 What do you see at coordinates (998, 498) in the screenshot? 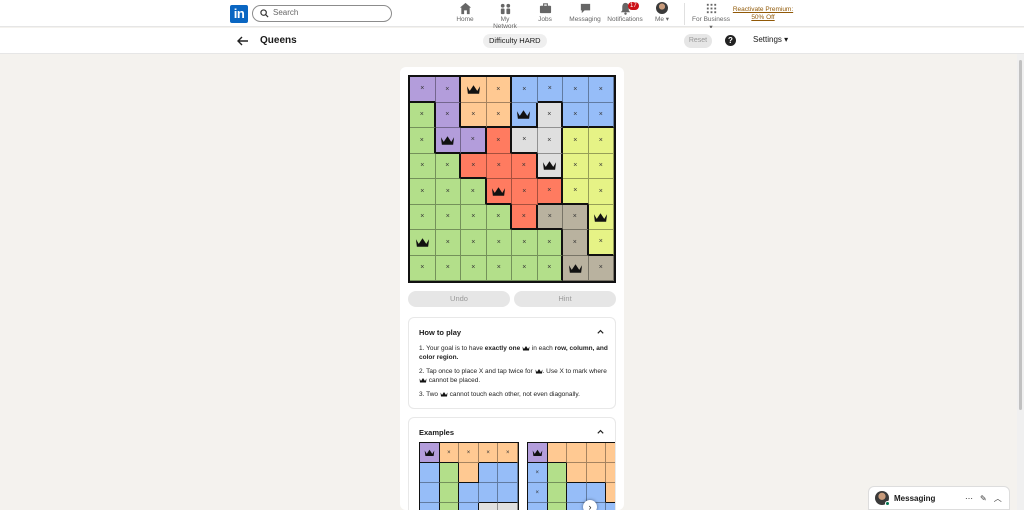
I see `chevron-up-icon: ︿` at bounding box center [998, 498].